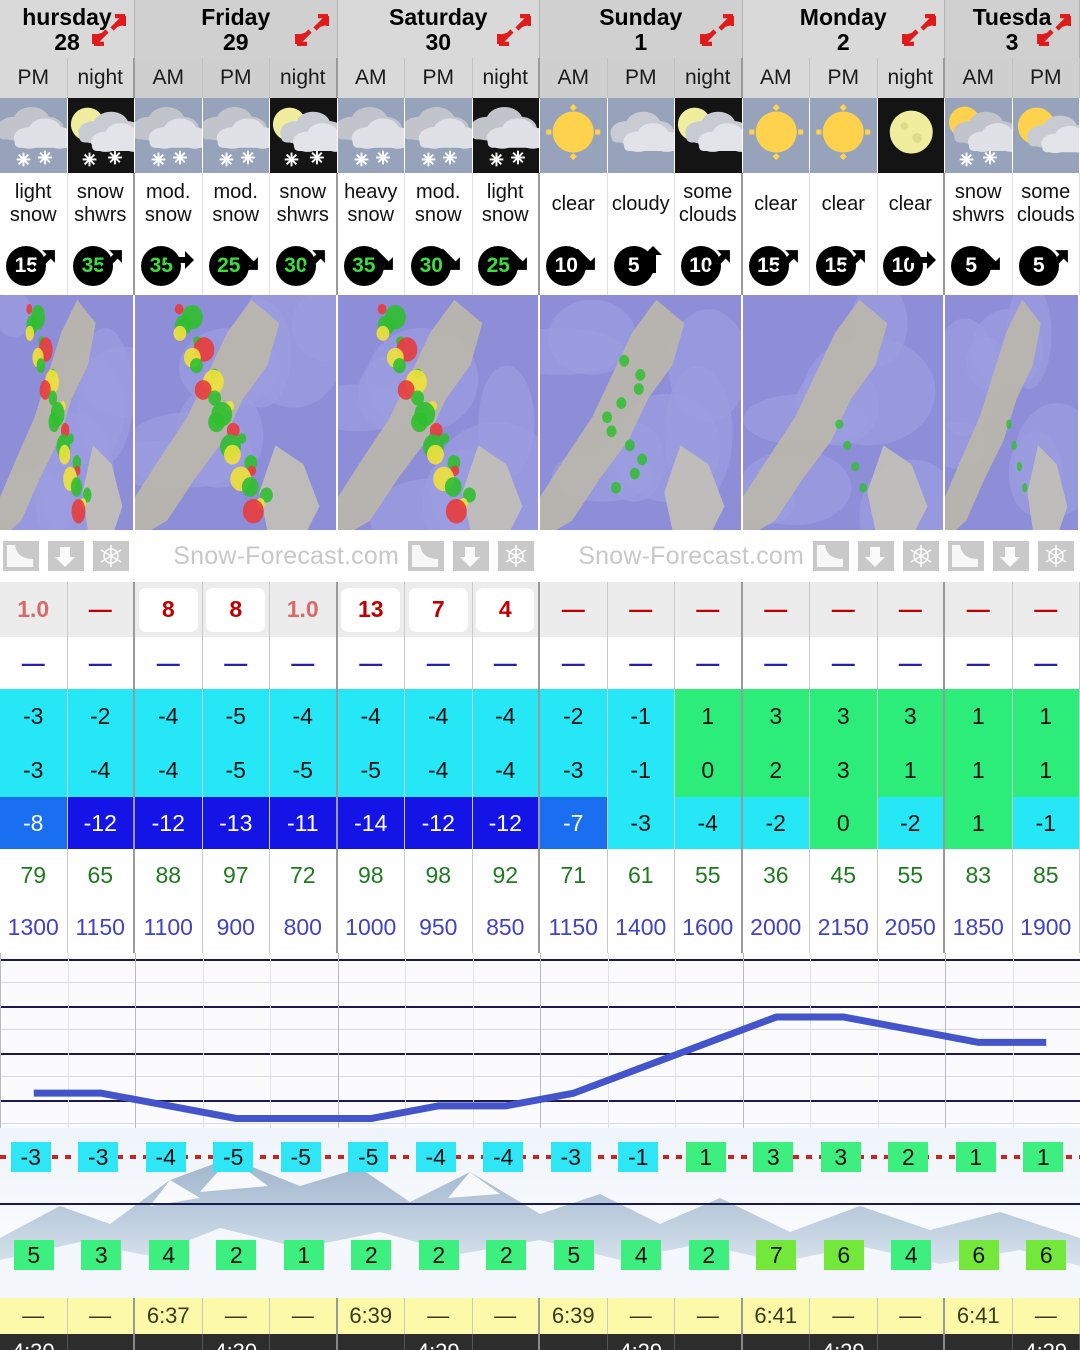 This screenshot has width=1080, height=1350. I want to click on period-am-11: AM, so click(776, 78).